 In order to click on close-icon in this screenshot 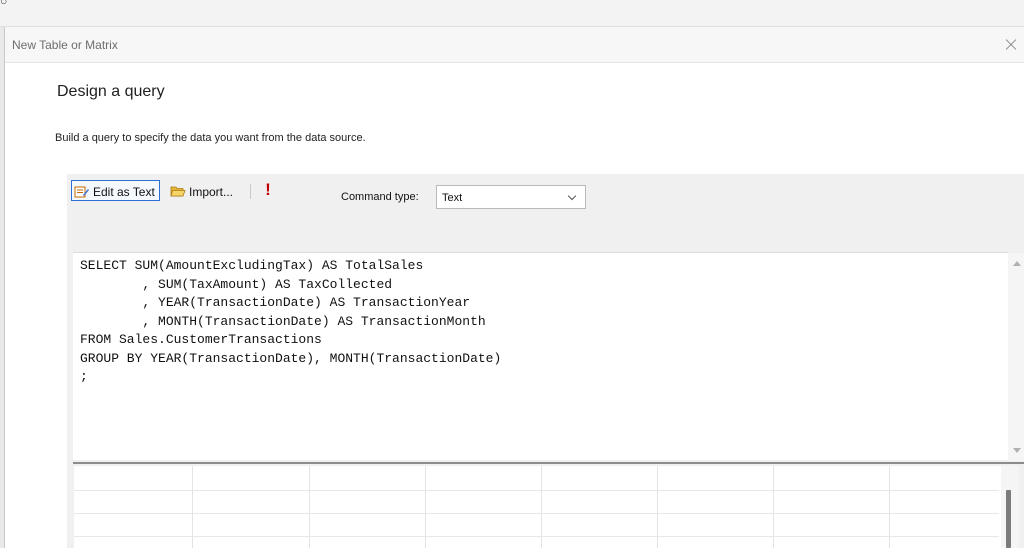, I will do `click(1011, 45)`.